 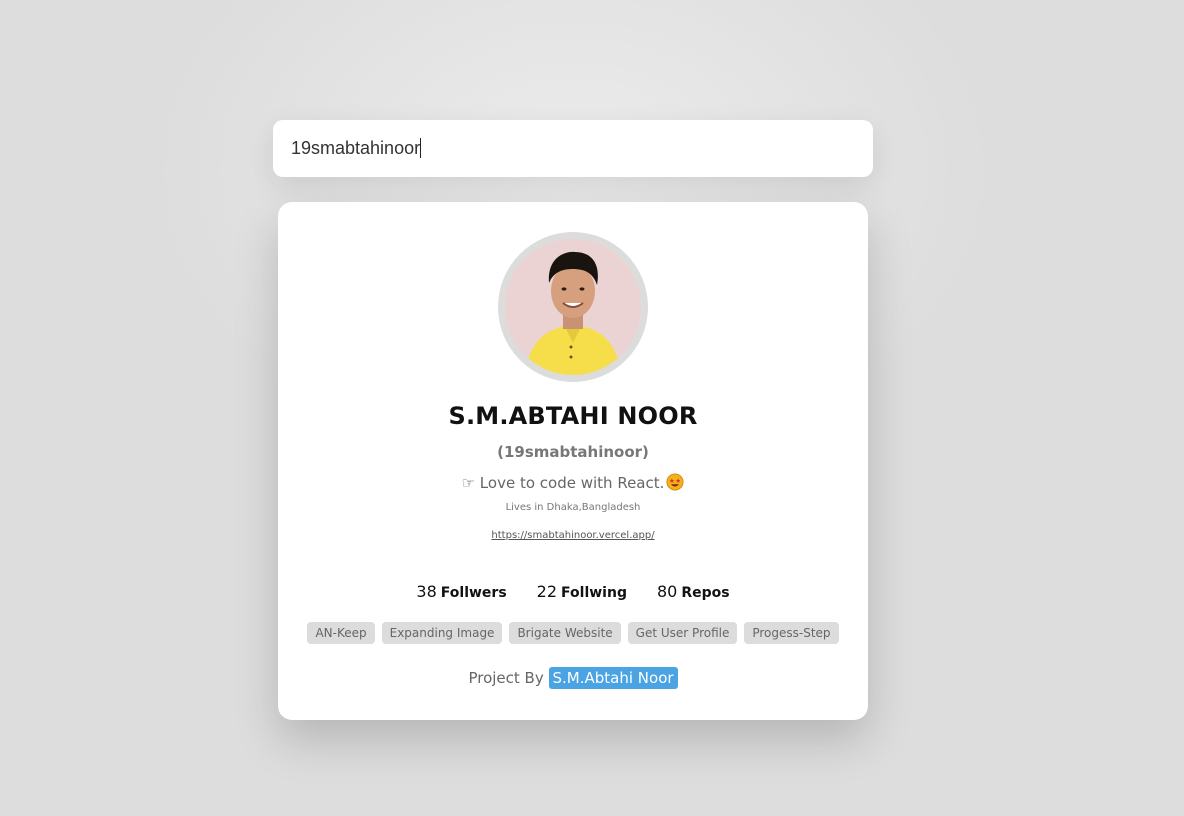 I want to click on profile-blog: https://smabtahinoor.vercel.app/, so click(x=573, y=535).